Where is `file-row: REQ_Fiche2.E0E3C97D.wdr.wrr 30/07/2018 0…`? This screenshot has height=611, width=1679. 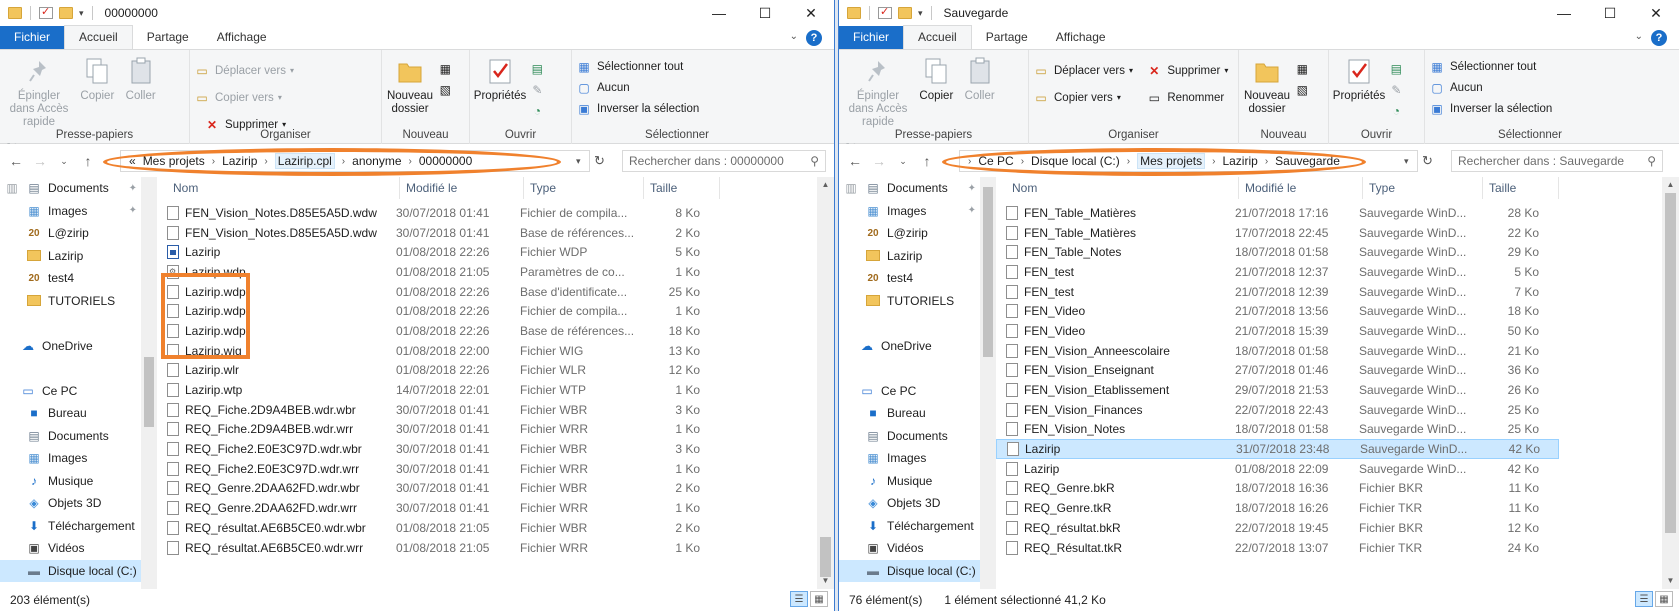
file-row: REQ_Fiche2.E0E3C97D.wdr.wrr 30/07/2018 0… is located at coordinates (438, 469).